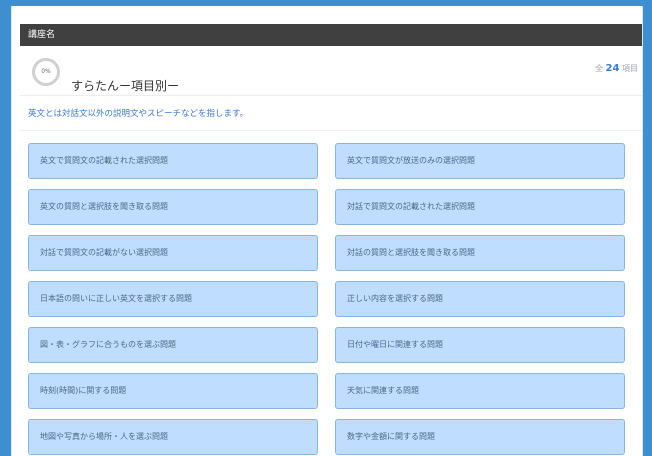  What do you see at coordinates (612, 68) in the screenshot?
I see `count-number: 24` at bounding box center [612, 68].